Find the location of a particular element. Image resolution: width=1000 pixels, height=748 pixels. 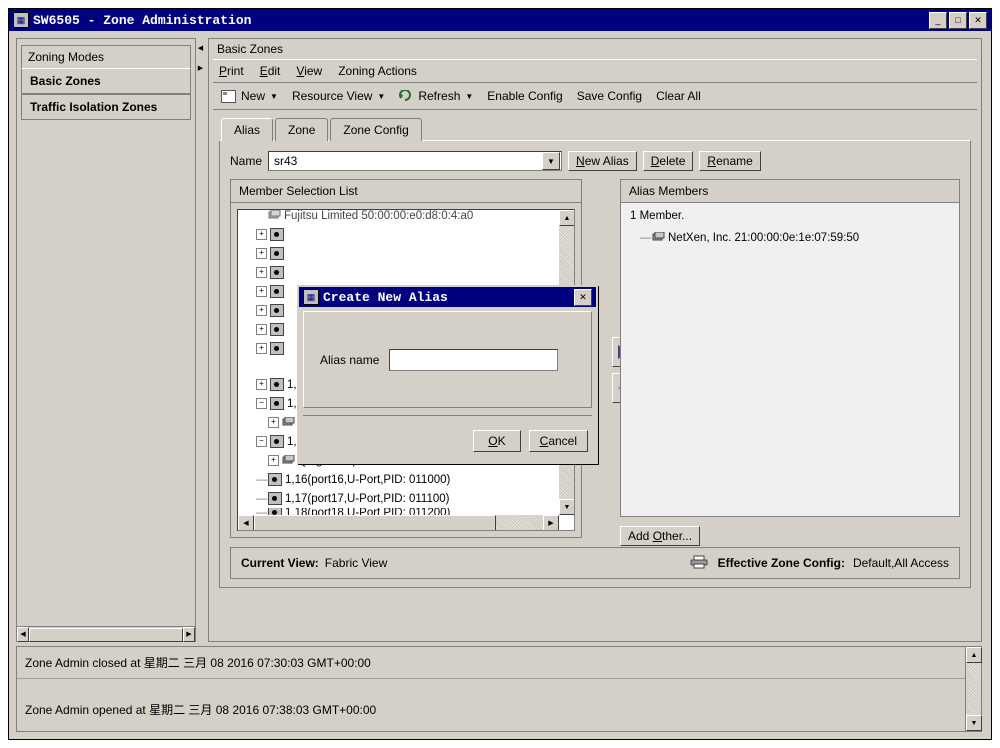

splitter-expand-icon: ▶ is located at coordinates (200, 68).